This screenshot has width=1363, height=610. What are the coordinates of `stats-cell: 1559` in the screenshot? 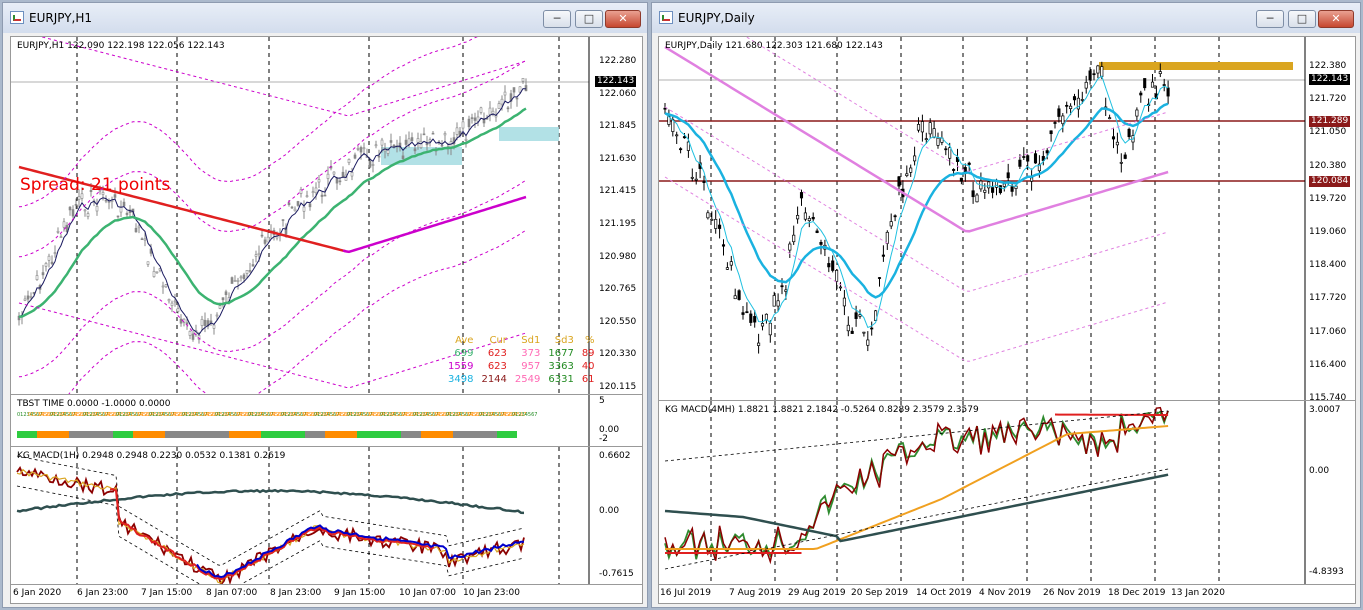 It's located at (461, 366).